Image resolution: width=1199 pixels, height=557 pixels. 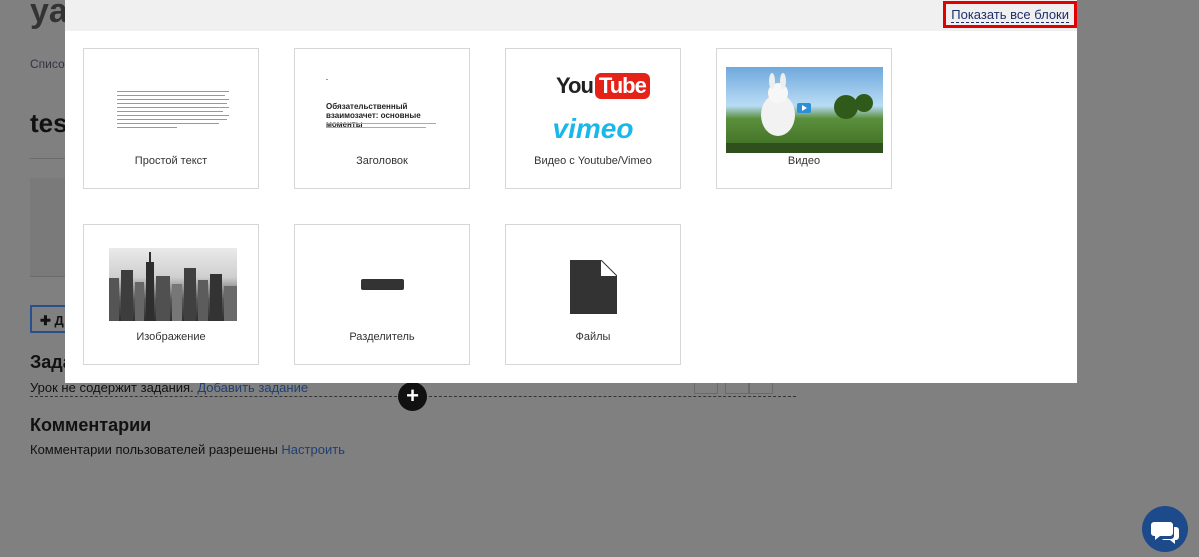 I want to click on chat-button, so click(x=1165, y=529).